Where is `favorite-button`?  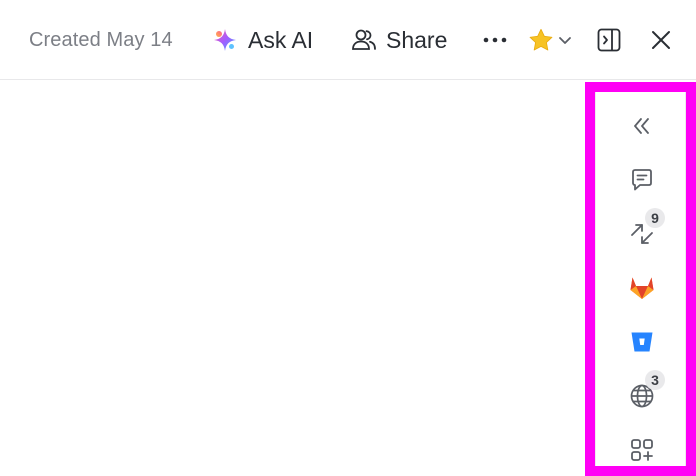
favorite-button is located at coordinates (550, 40).